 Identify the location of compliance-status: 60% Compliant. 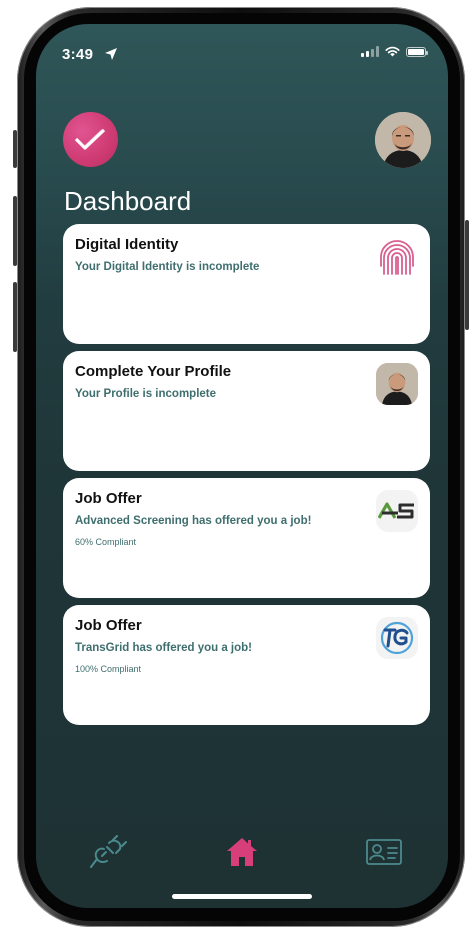
(106, 542).